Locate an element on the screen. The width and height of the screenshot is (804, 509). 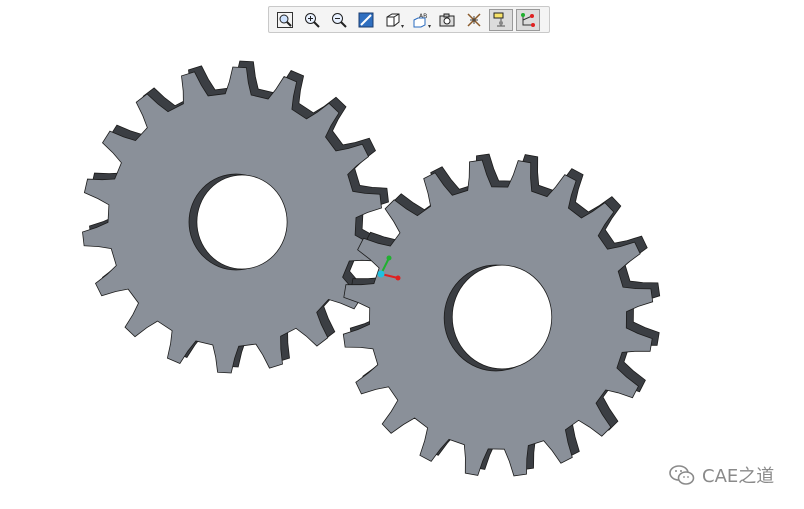
wechat-icon is located at coordinates (682, 475).